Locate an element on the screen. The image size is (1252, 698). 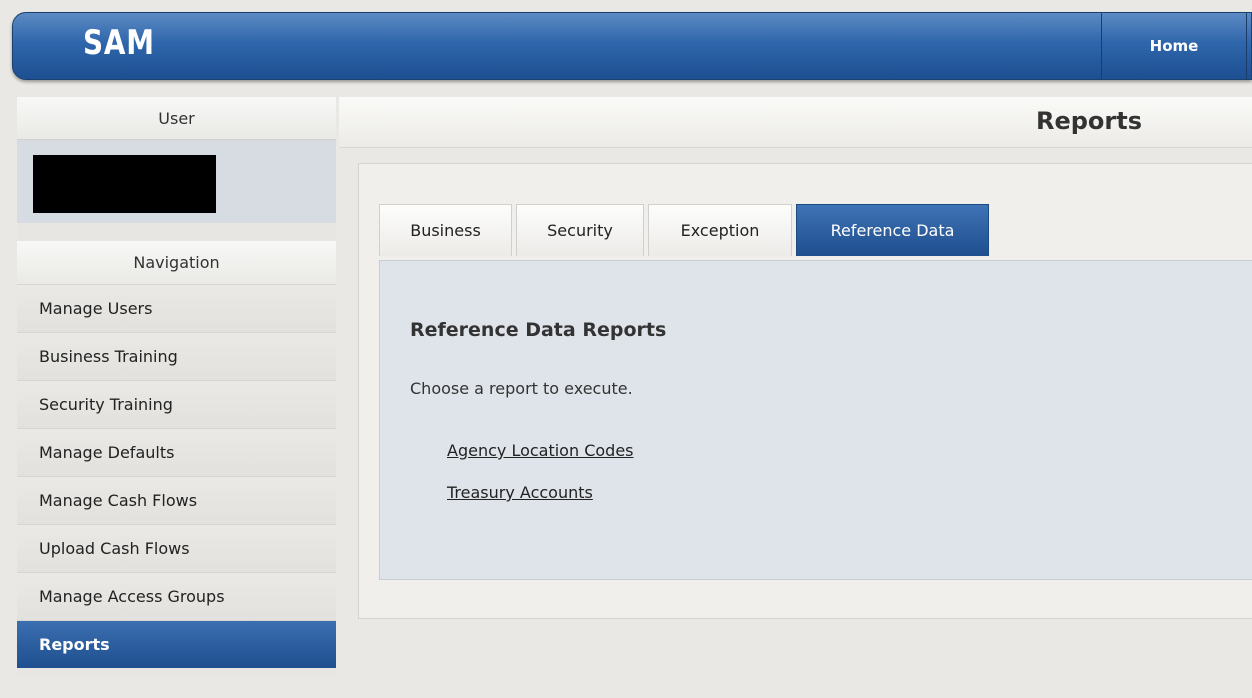
sidebar-item-manage-cash-flows: Manage Cash Flows is located at coordinates (176, 500).